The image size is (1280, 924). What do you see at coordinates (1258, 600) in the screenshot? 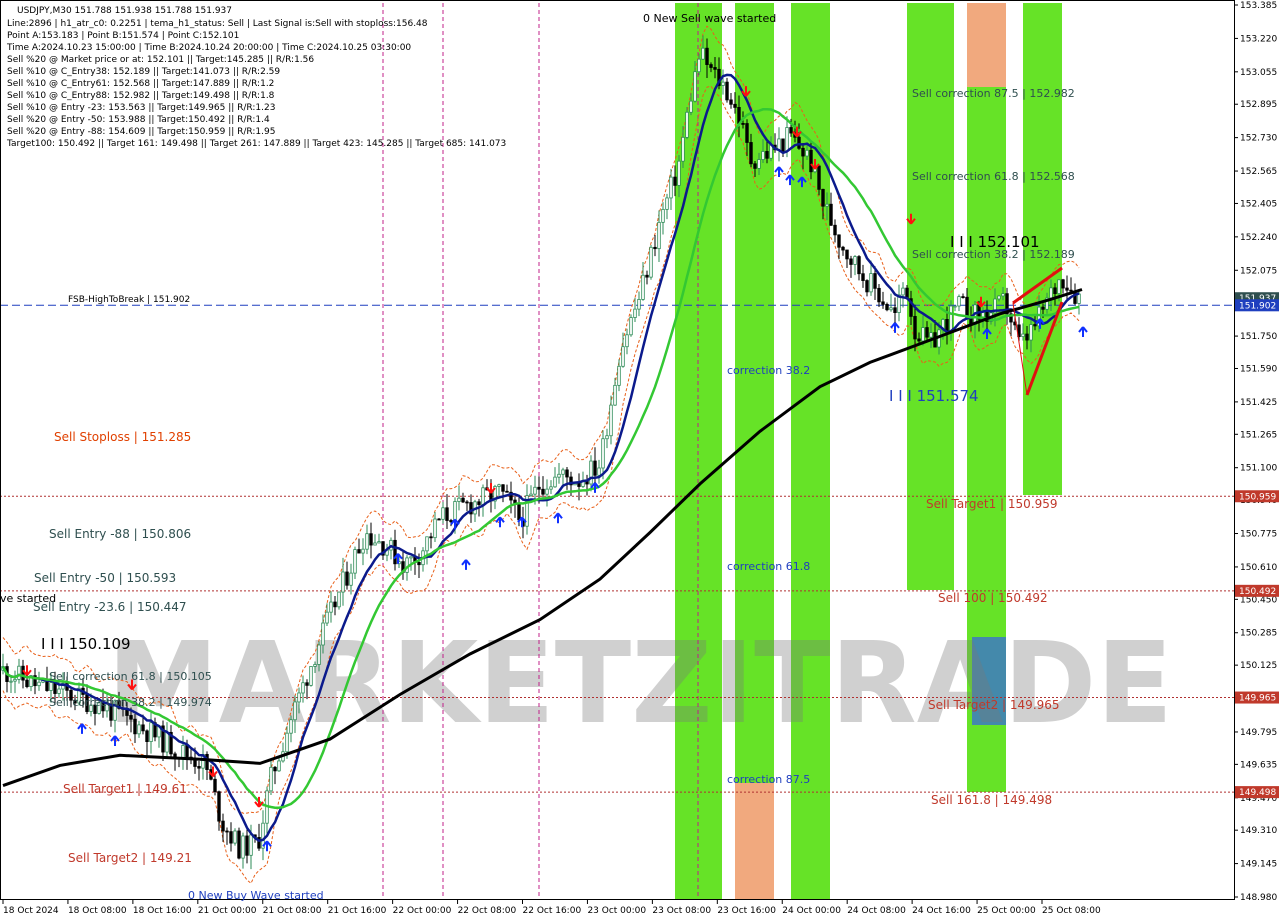
I see `y-tick-label: 150.450` at bounding box center [1258, 600].